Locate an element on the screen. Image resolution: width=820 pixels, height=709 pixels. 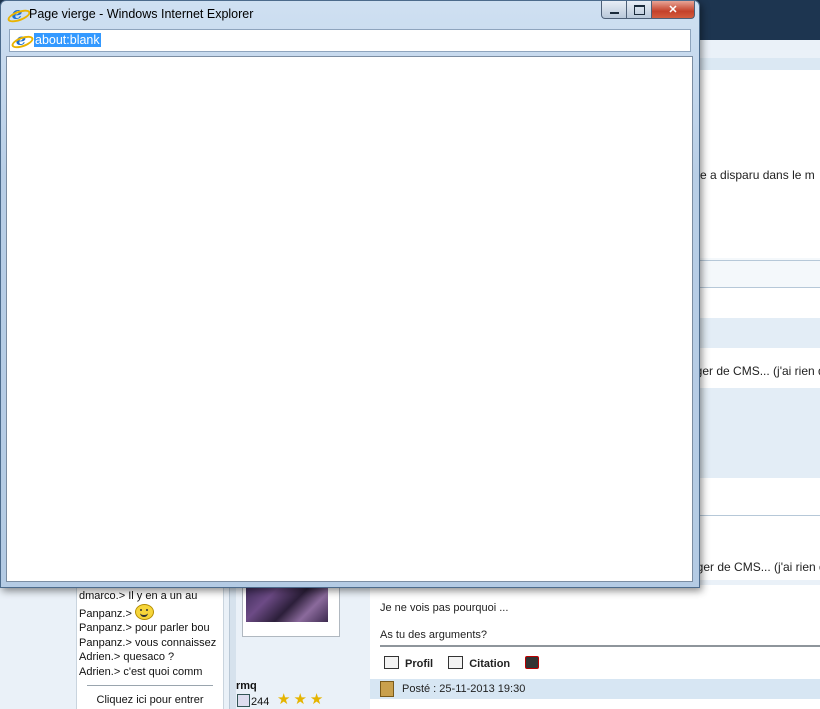
edit-icon is located at coordinates (243, 700).